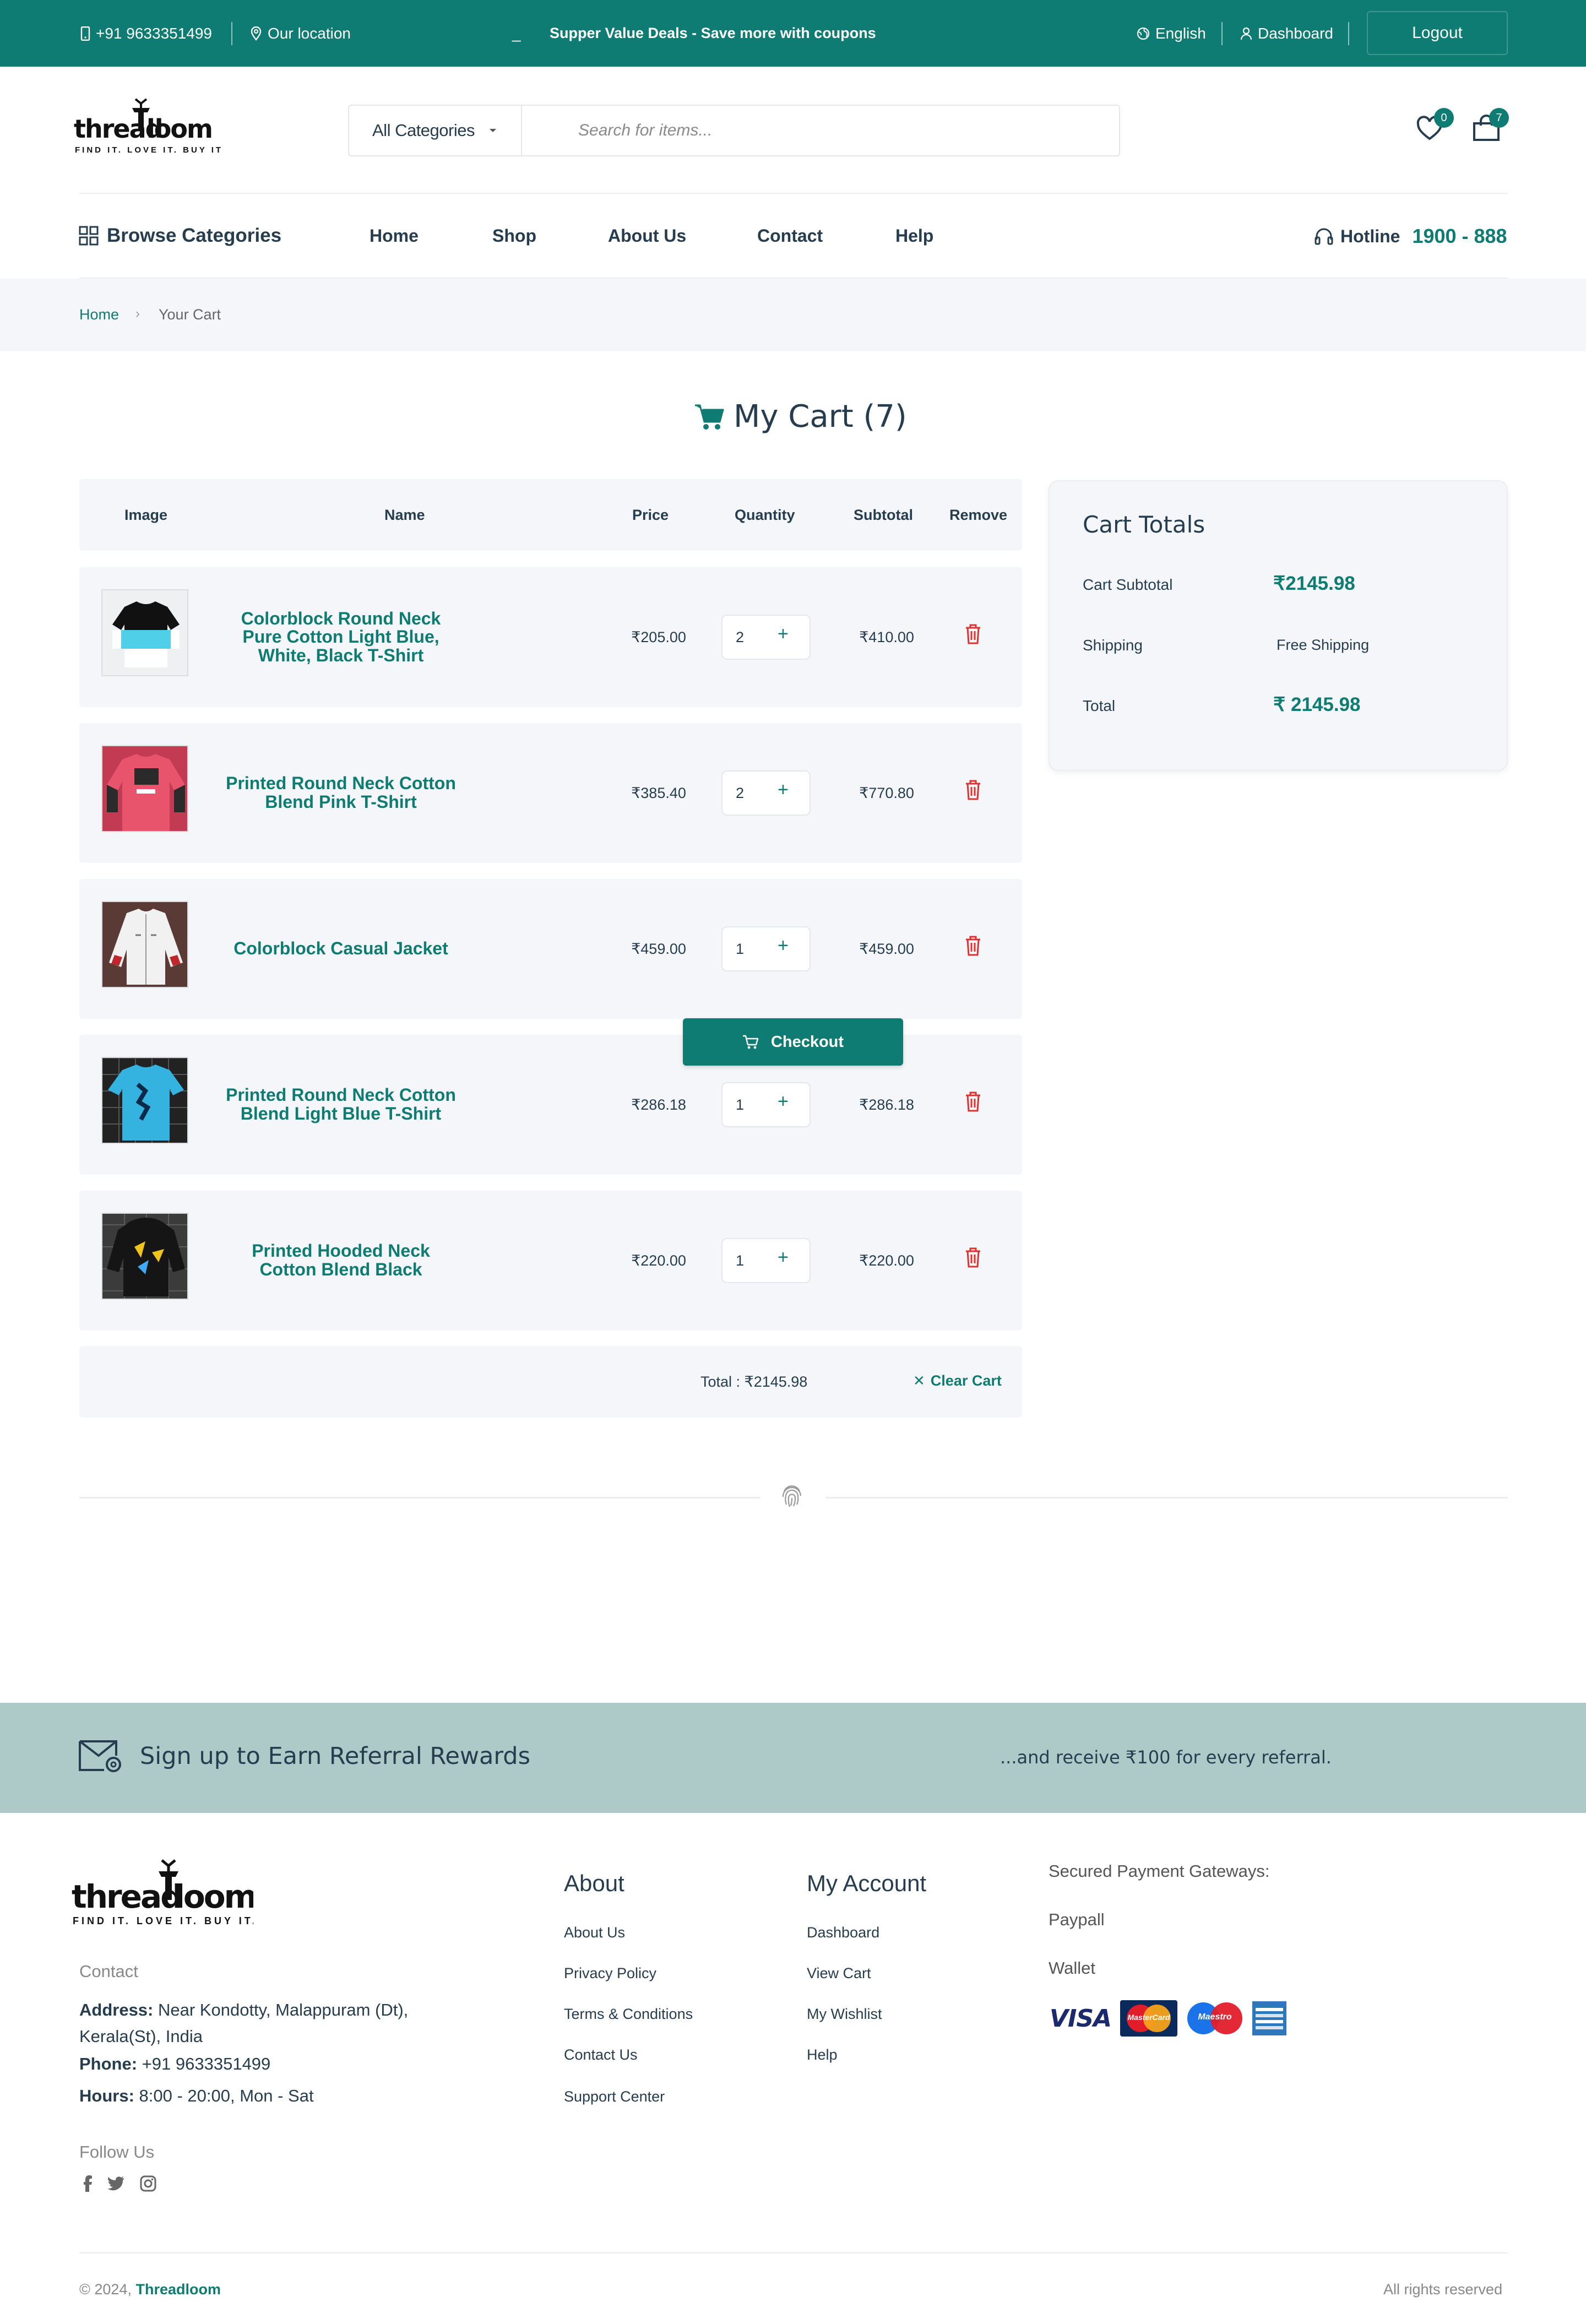 The image size is (1586, 2324). Describe the element at coordinates (658, 1260) in the screenshot. I see `product-price: ₹220.00` at that location.